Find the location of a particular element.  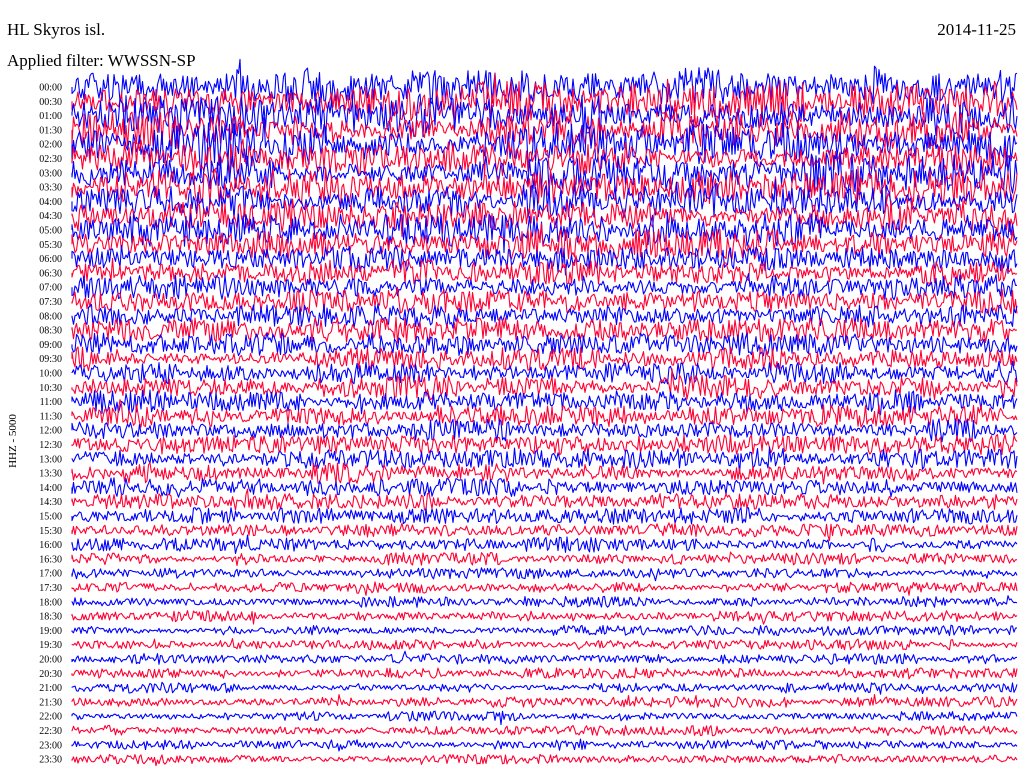

time-label-0130: 01:30 is located at coordinates (50, 130).